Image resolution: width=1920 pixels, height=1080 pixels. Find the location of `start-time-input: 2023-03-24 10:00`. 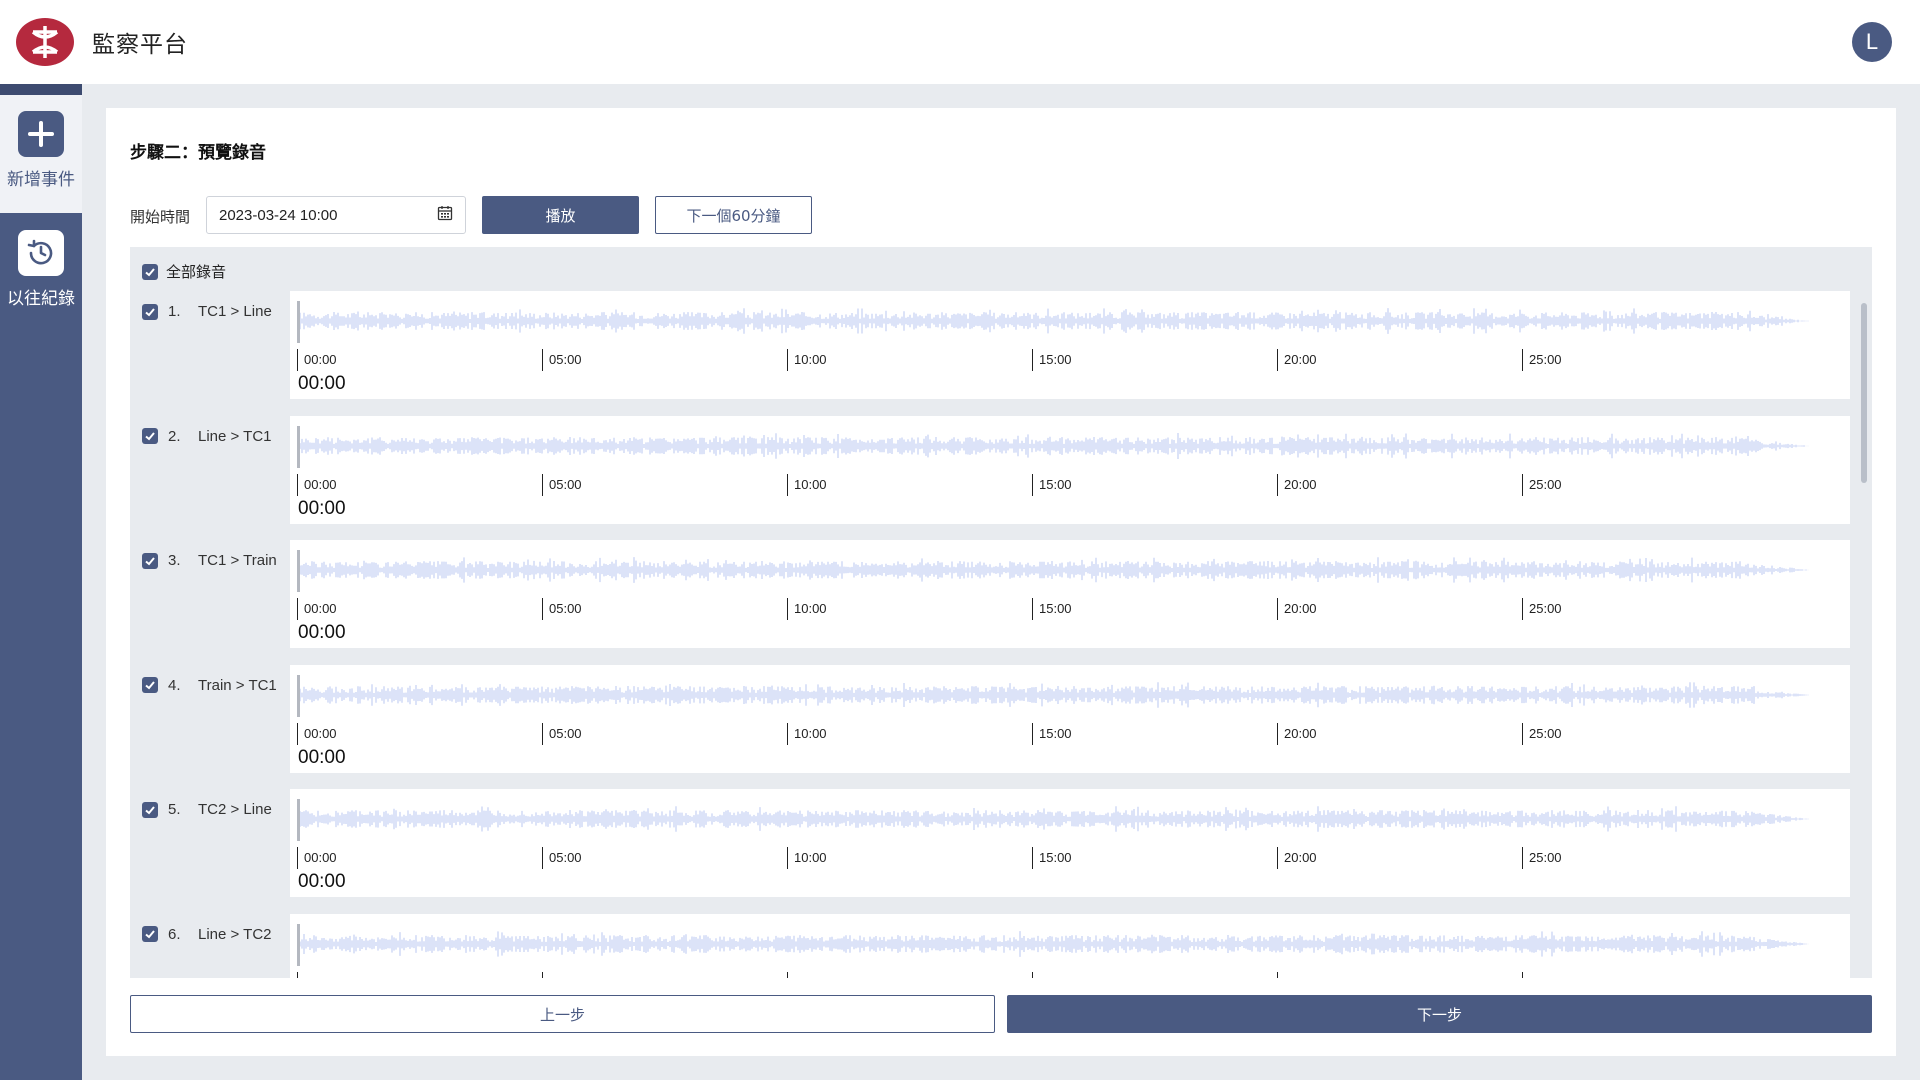

start-time-input: 2023-03-24 10:00 is located at coordinates (336, 215).